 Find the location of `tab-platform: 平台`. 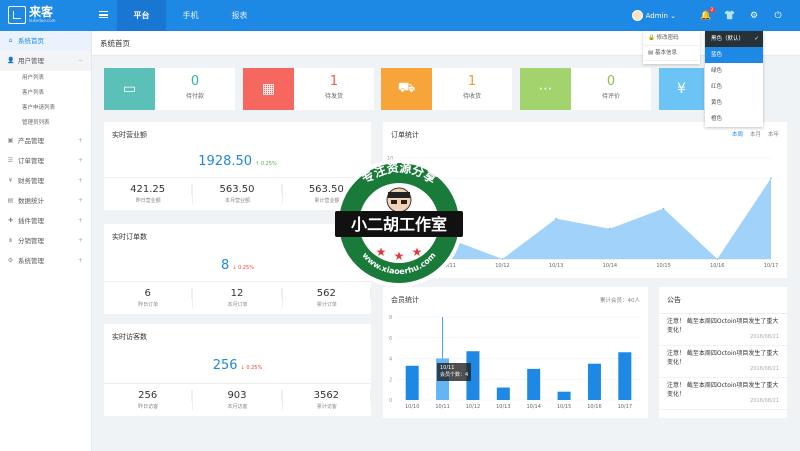

tab-platform: 平台 is located at coordinates (141, 15).